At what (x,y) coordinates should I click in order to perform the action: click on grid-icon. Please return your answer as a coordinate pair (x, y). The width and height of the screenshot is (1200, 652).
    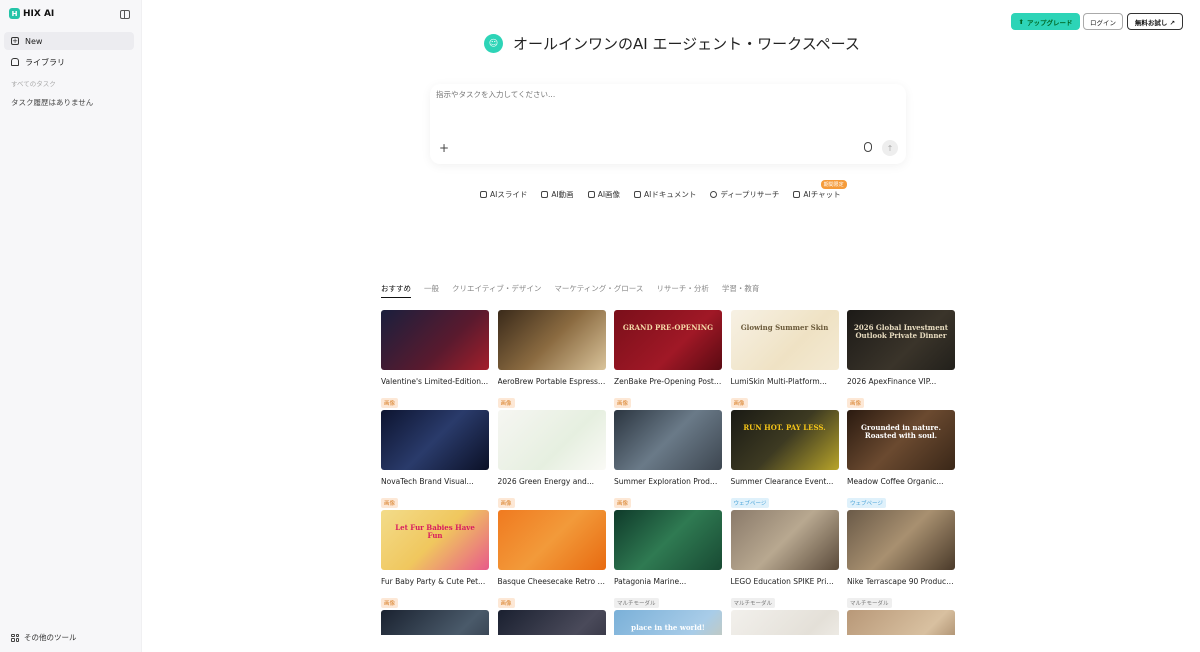
    Looking at the image, I should click on (15, 637).